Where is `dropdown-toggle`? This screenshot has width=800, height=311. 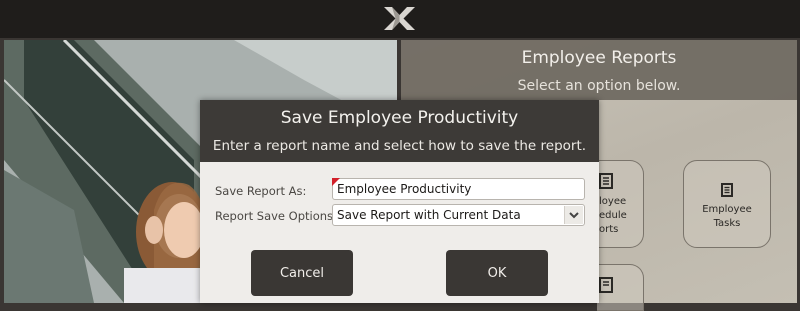 dropdown-toggle is located at coordinates (573, 215).